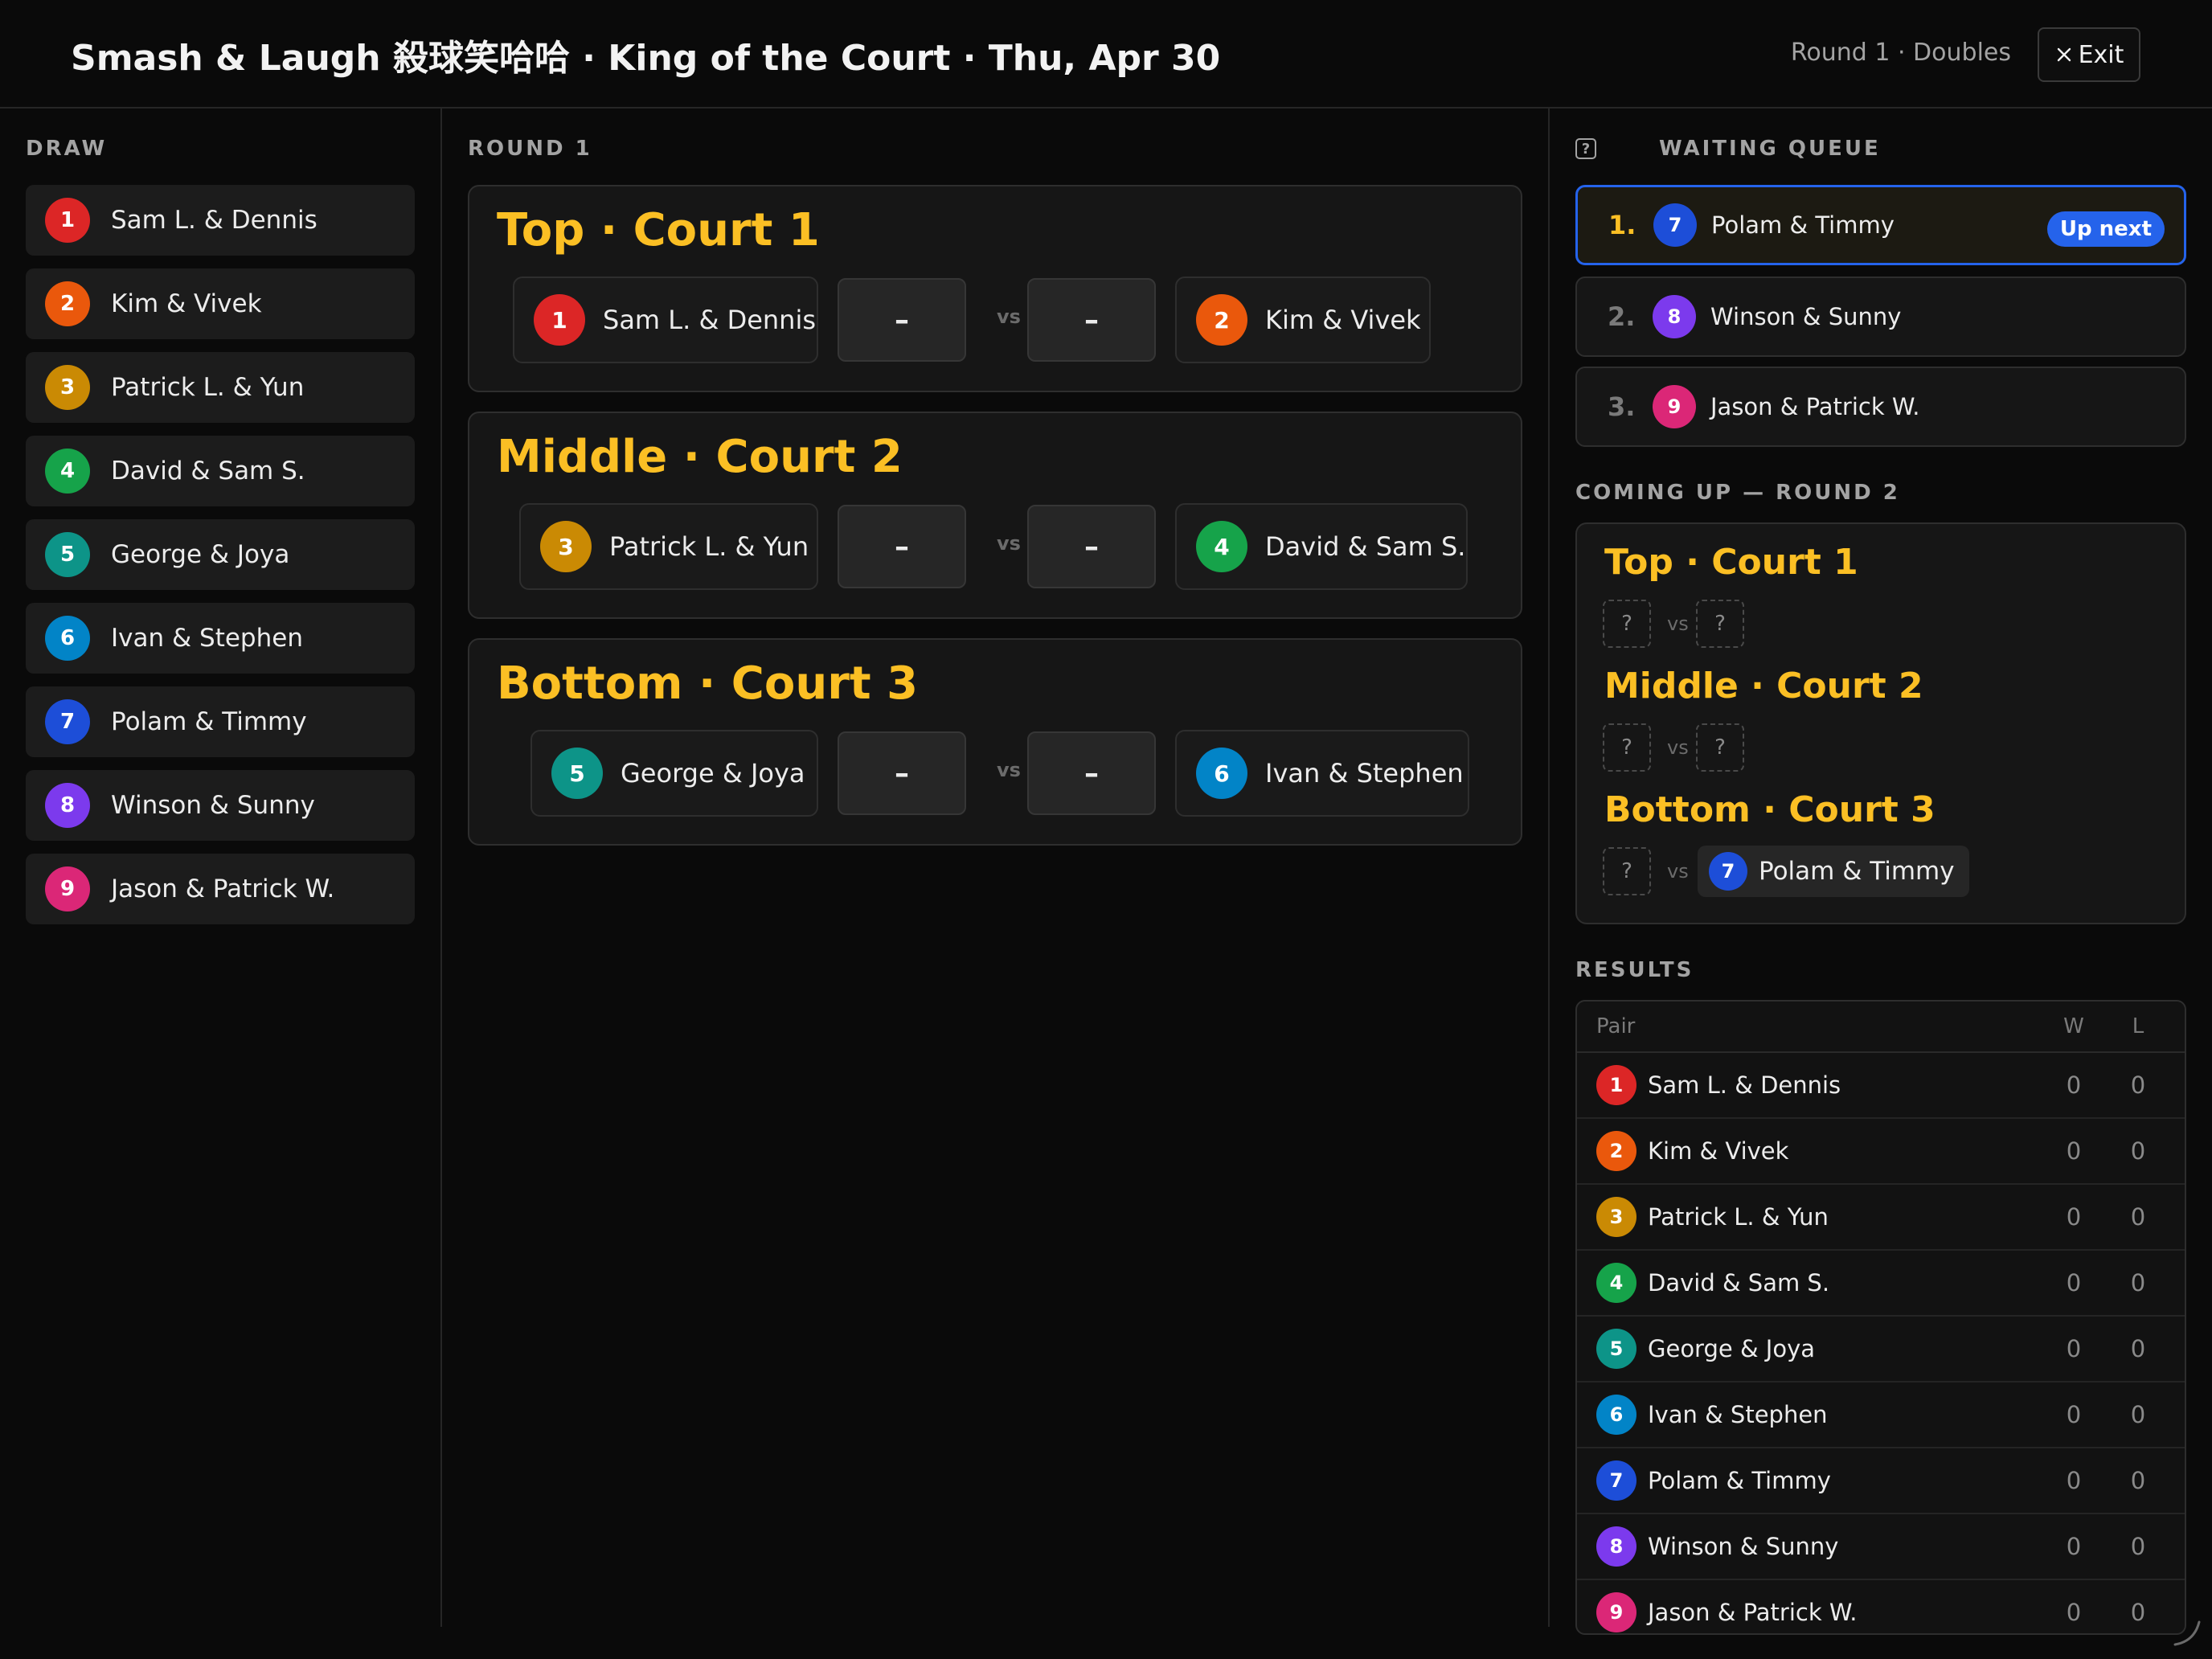 The width and height of the screenshot is (2212, 1659). Describe the element at coordinates (67, 149) in the screenshot. I see `draw-label: DRAW` at that location.